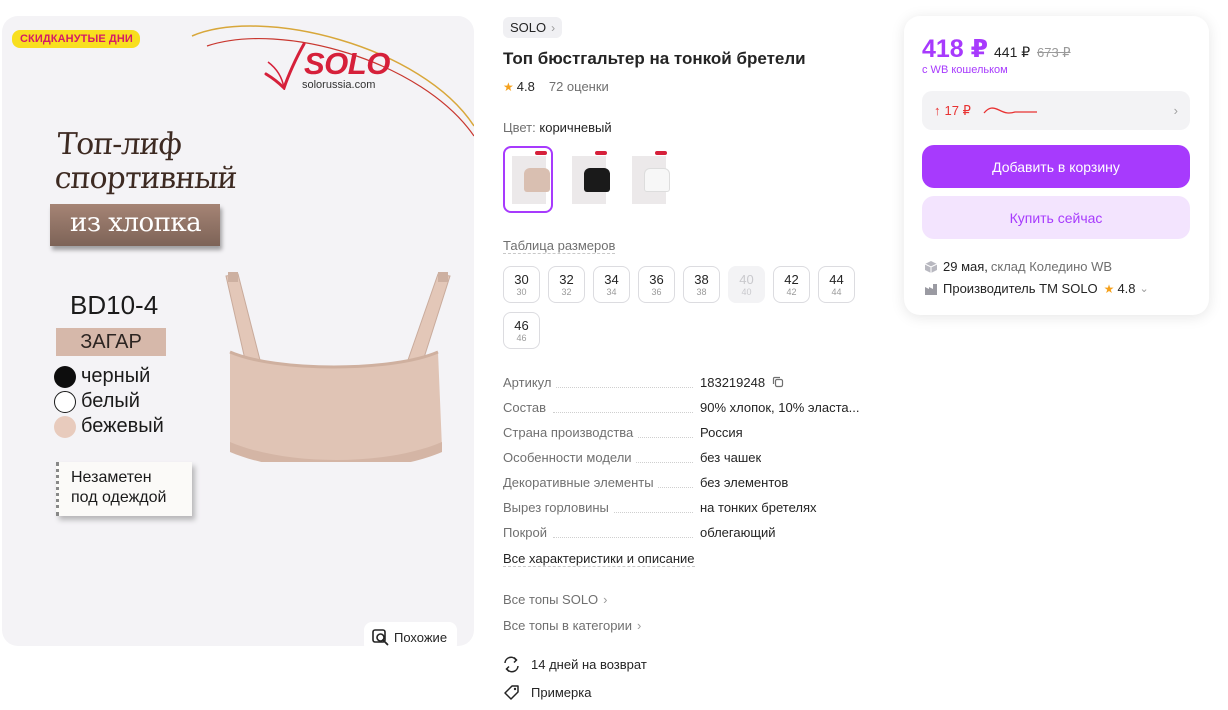  I want to click on size-option: 30 30, so click(521, 284).